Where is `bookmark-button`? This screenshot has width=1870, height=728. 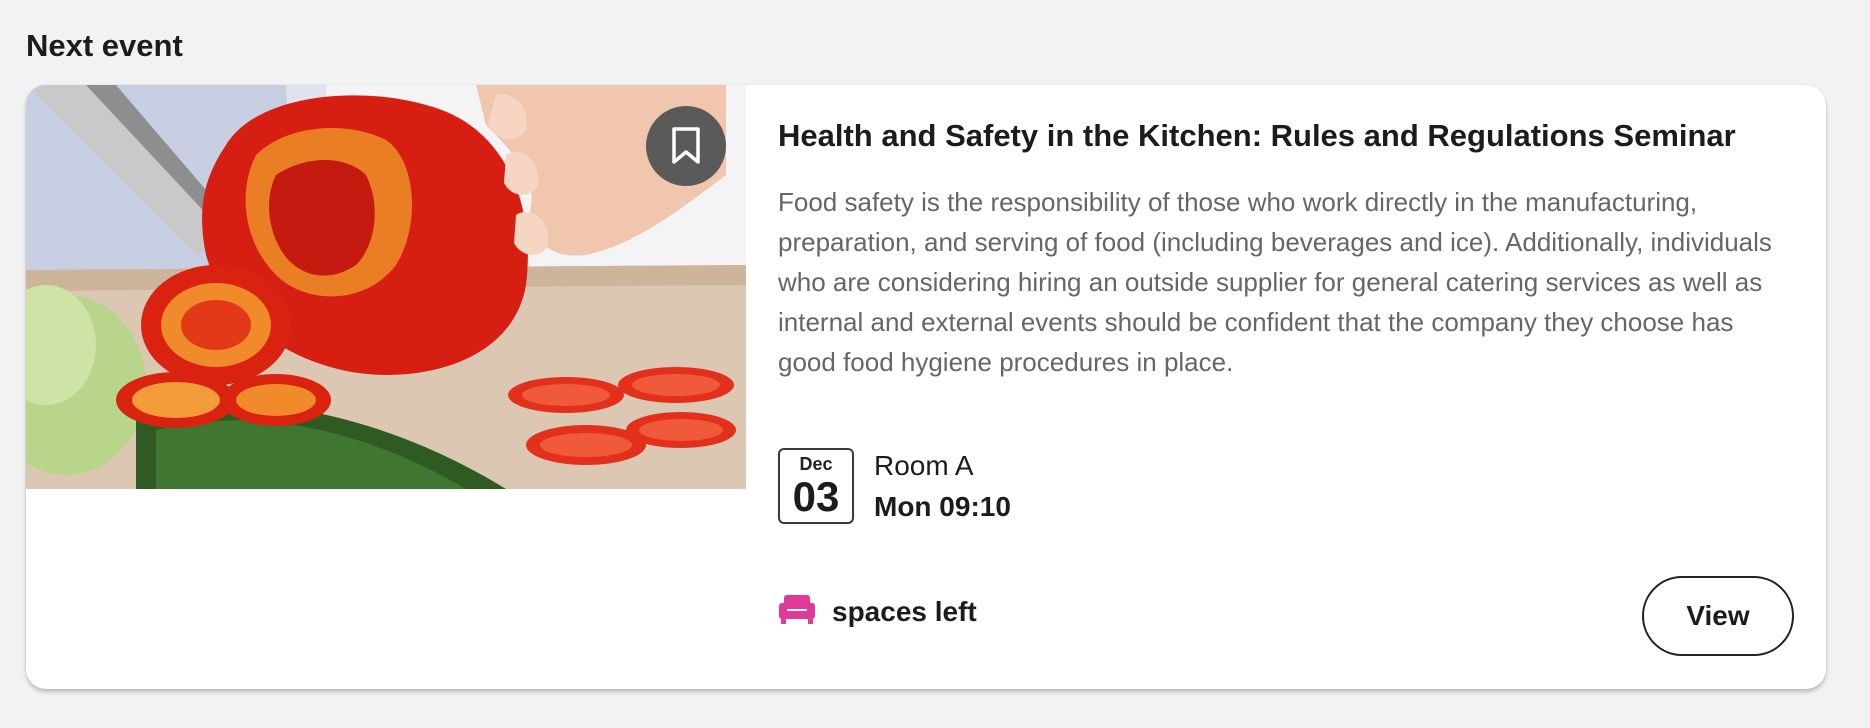
bookmark-button is located at coordinates (686, 146).